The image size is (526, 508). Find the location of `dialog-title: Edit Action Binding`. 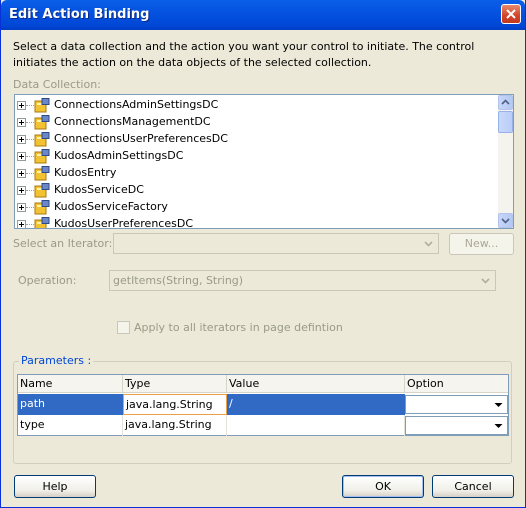

dialog-title: Edit Action Binding is located at coordinates (79, 14).